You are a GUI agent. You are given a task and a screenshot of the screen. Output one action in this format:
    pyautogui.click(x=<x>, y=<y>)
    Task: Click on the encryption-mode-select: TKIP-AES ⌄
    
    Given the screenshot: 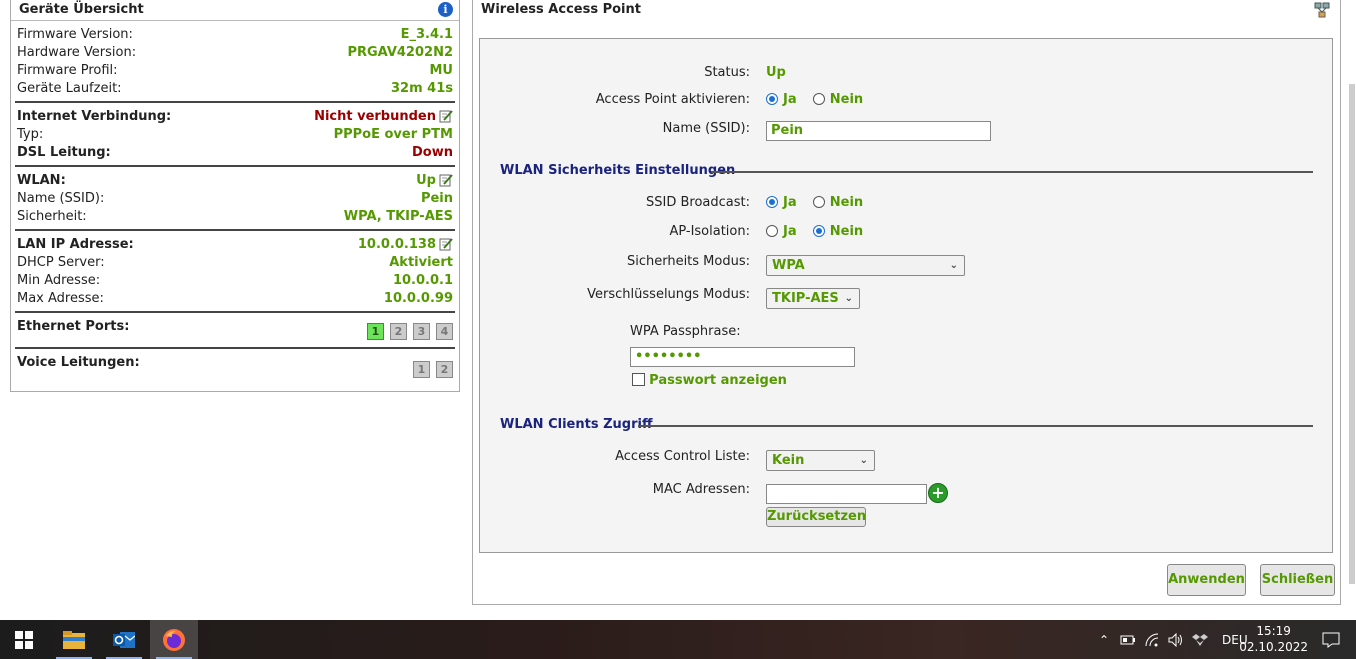 What is the action you would take?
    pyautogui.click(x=813, y=298)
    